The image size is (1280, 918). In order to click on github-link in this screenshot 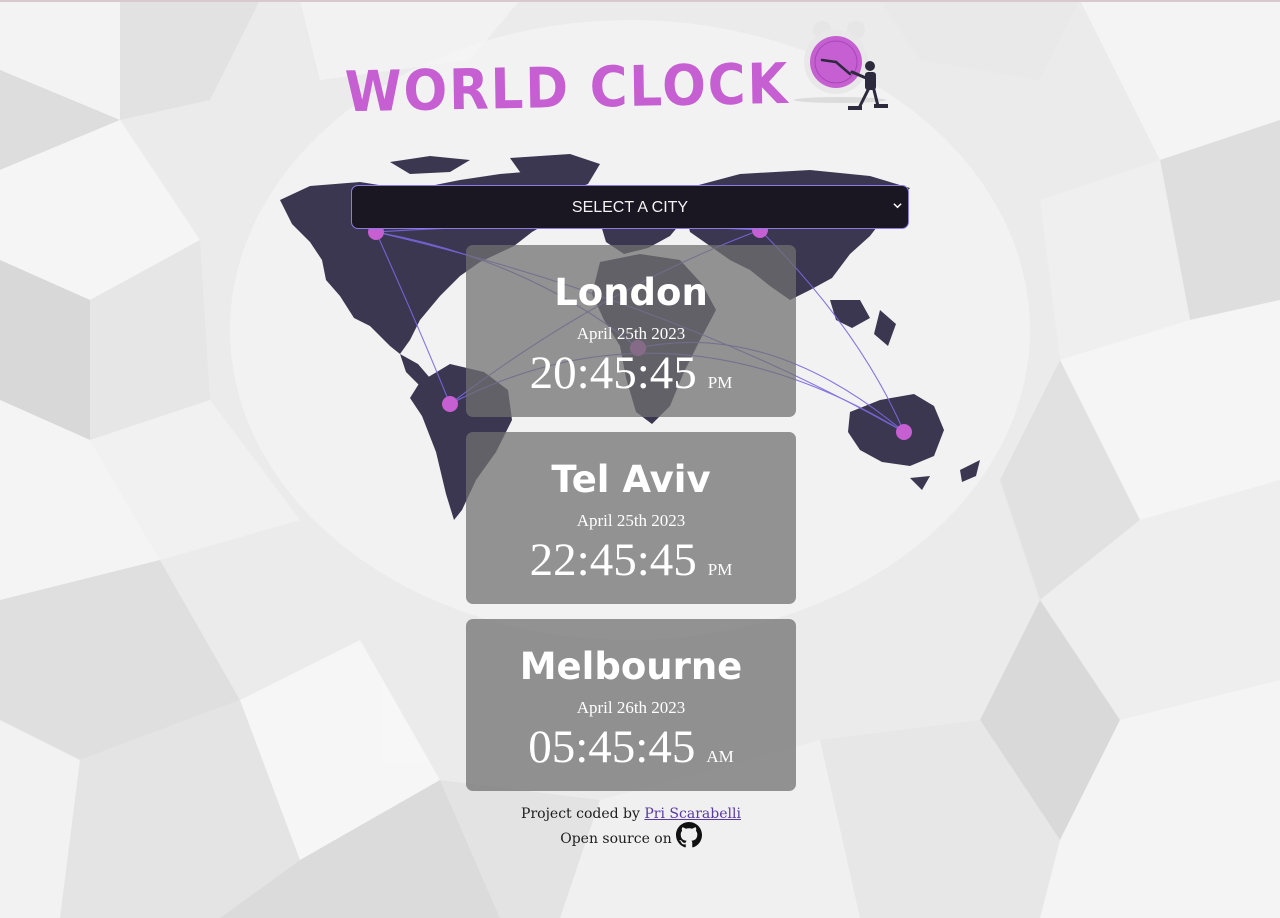, I will do `click(687, 835)`.